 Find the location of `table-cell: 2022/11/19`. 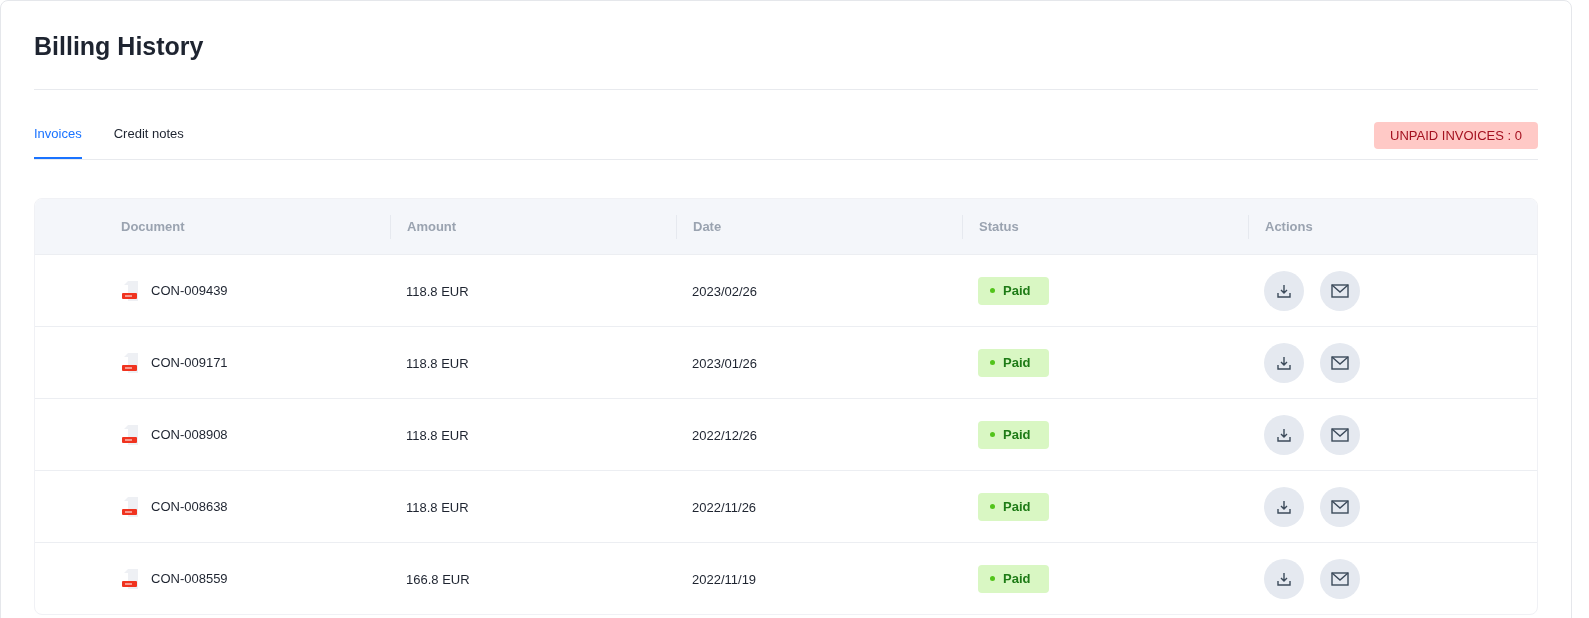

table-cell: 2022/11/19 is located at coordinates (724, 579).